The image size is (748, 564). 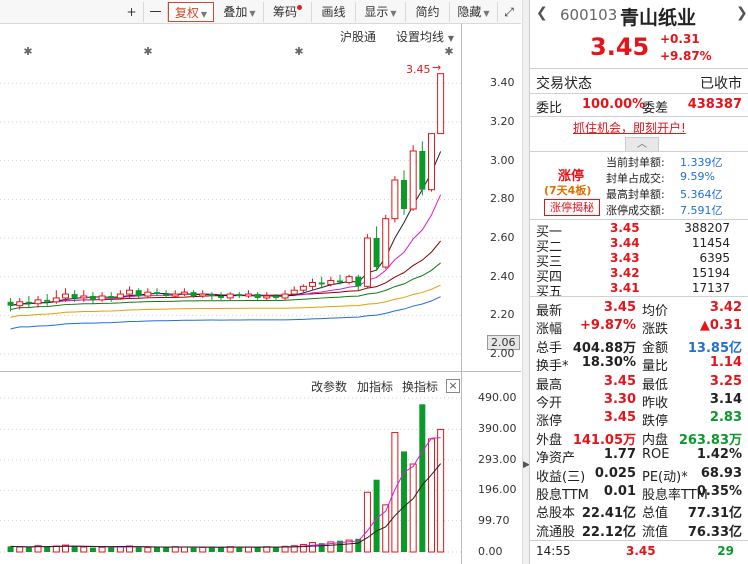 What do you see at coordinates (619, 307) in the screenshot?
I see `stat-value: 3.45` at bounding box center [619, 307].